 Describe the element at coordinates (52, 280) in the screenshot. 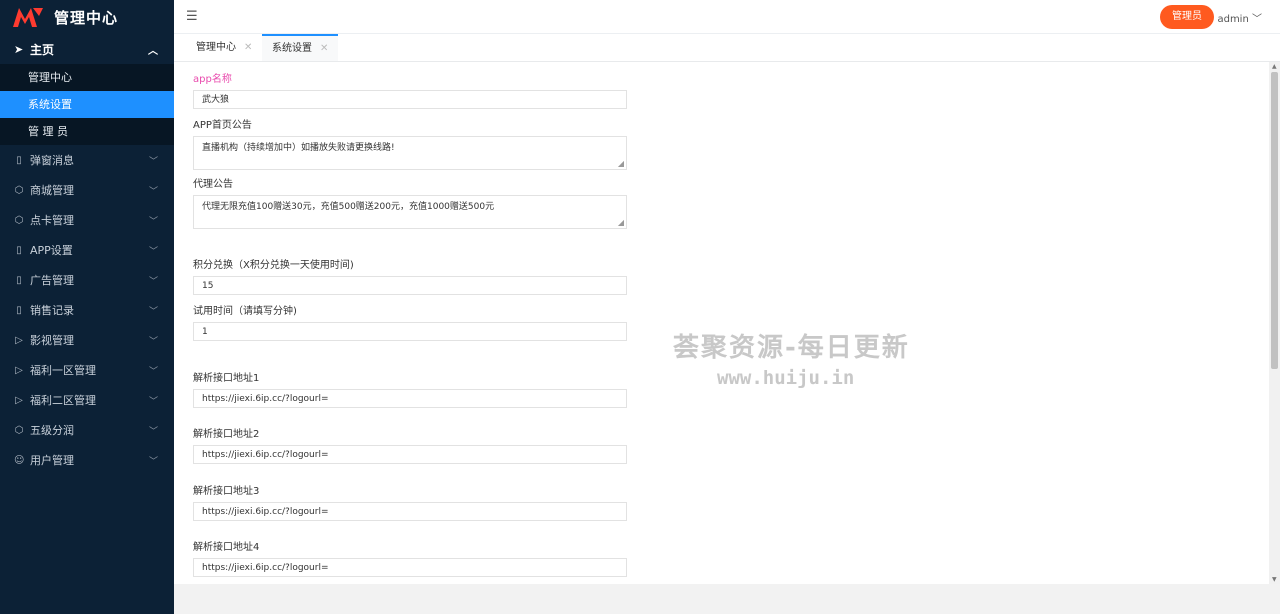

I see `sidebar-item-label: 广告管理` at that location.